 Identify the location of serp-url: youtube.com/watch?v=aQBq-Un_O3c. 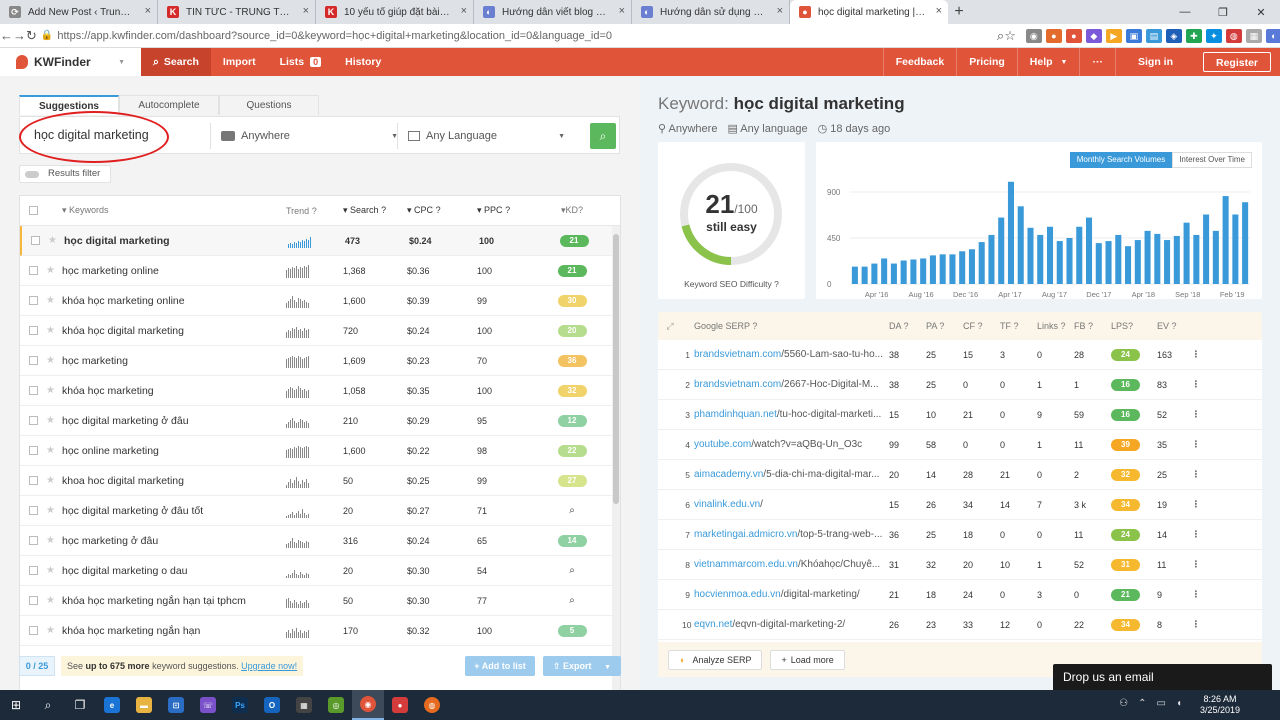
(791, 444).